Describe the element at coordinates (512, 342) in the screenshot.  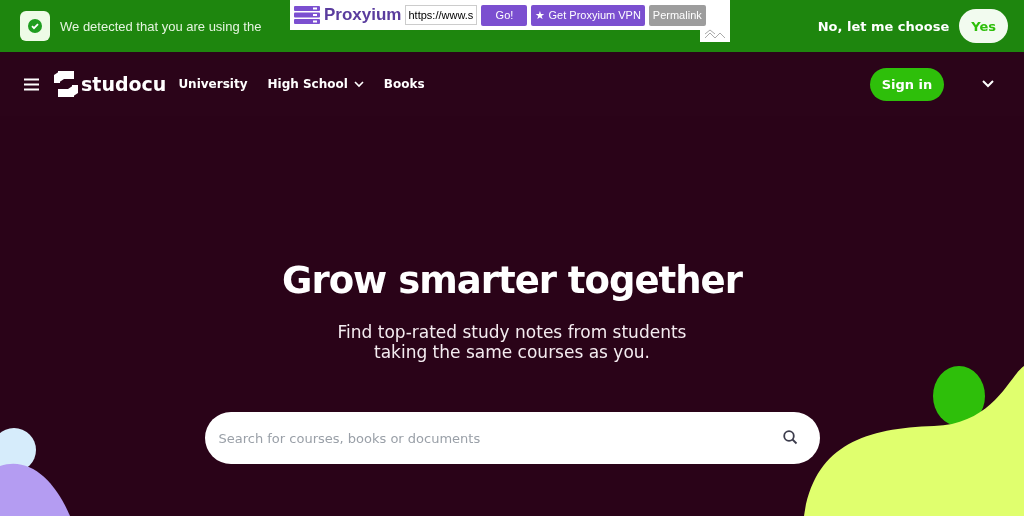
I see `hero-subtitle: Find top-rated study notes from students taking the same courses as you.` at that location.